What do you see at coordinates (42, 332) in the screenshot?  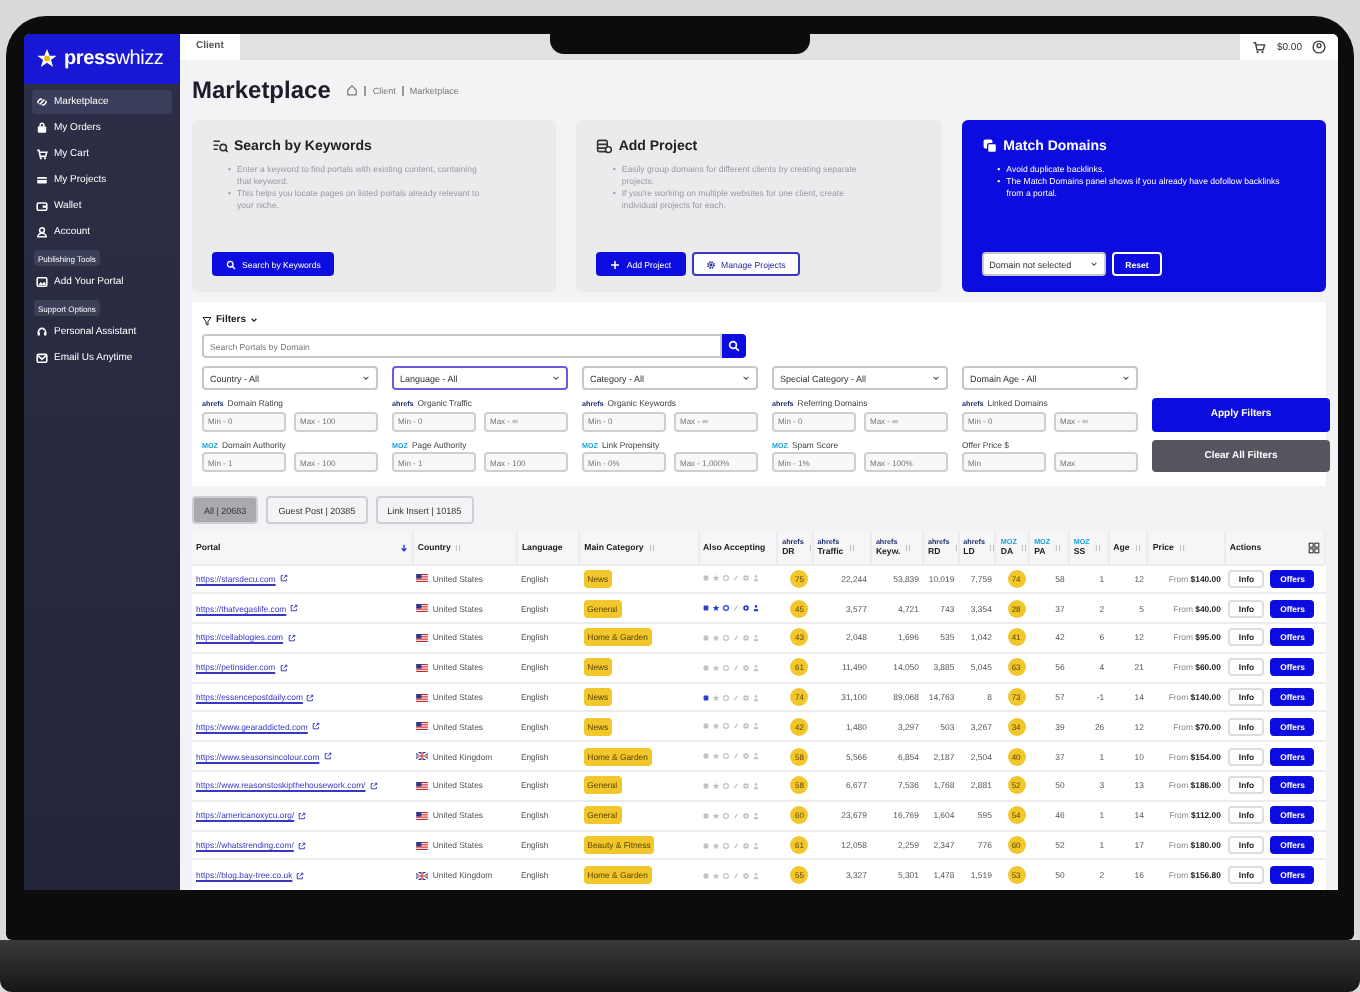 I see `headset-icon` at bounding box center [42, 332].